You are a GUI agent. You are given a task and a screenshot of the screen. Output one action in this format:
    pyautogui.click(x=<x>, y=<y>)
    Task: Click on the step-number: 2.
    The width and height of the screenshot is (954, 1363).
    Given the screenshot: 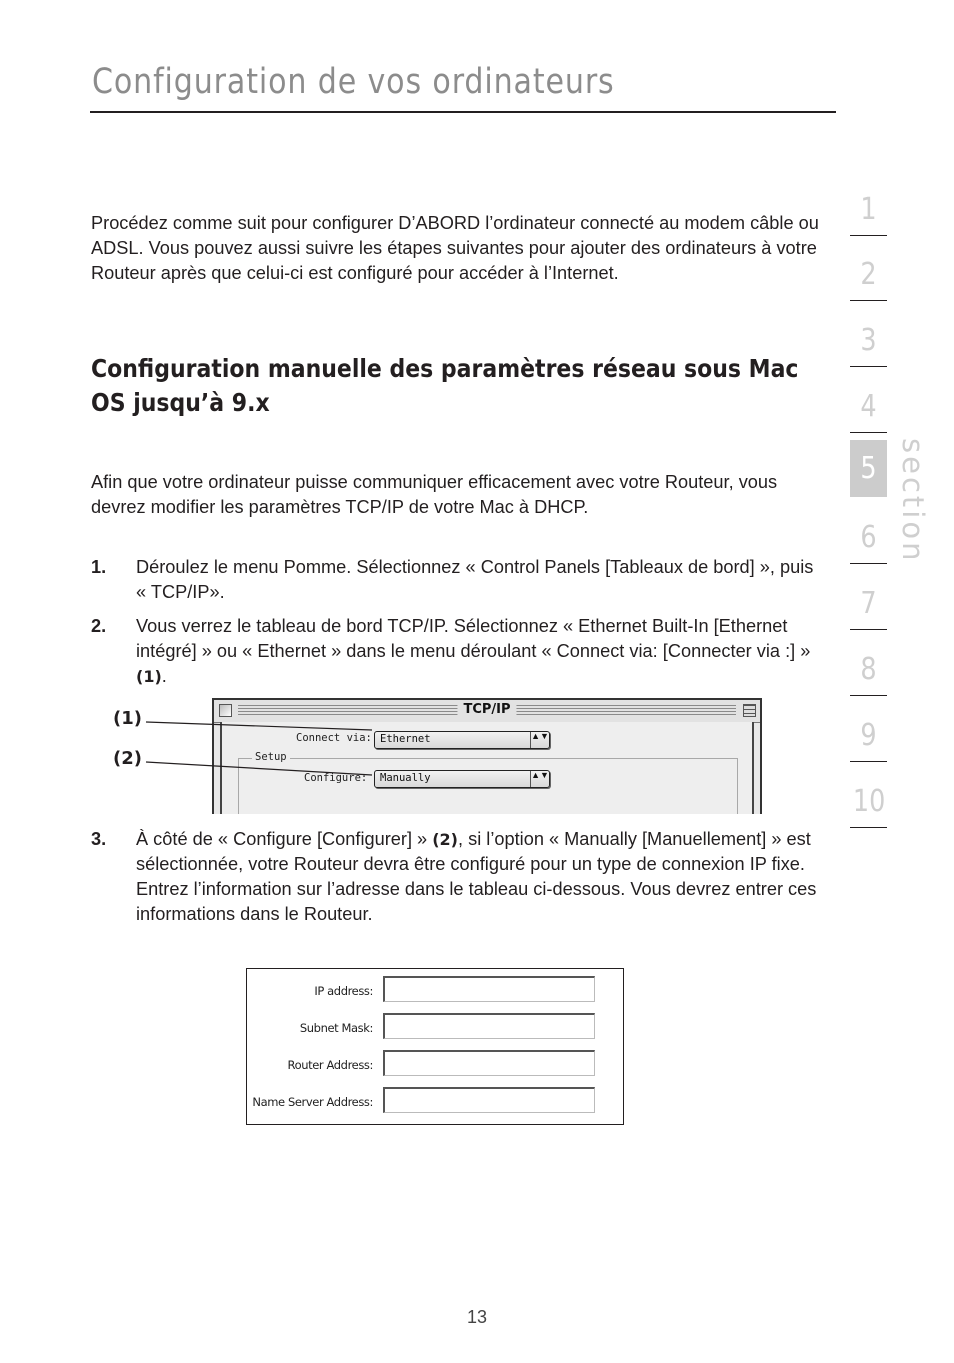 What is the action you would take?
    pyautogui.click(x=99, y=626)
    